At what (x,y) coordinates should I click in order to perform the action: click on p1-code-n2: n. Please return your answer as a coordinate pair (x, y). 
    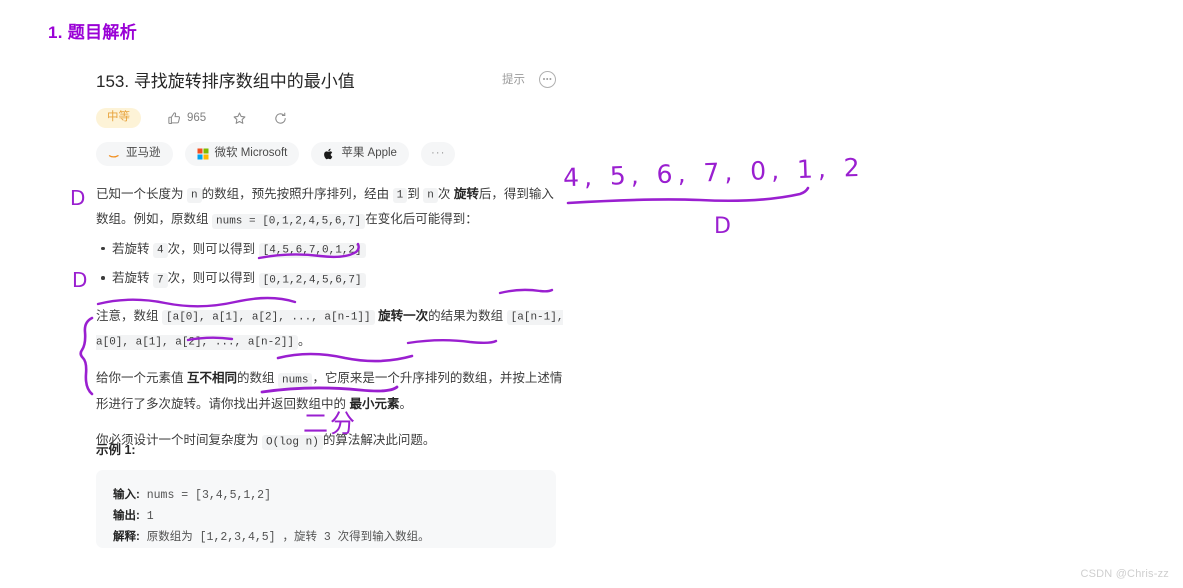
    Looking at the image, I should click on (430, 196).